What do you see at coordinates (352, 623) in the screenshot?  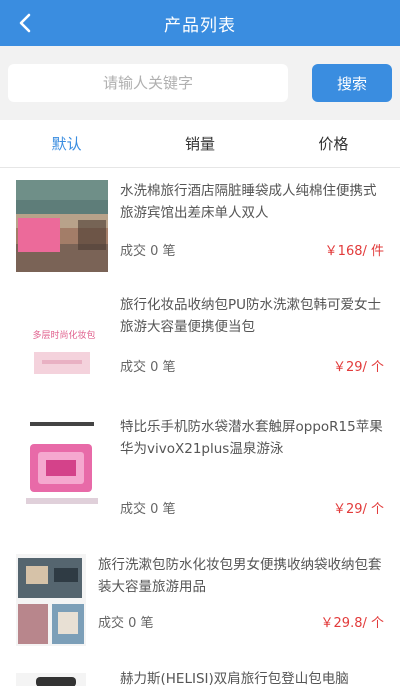 I see `product-price: ￥29.8/ 个` at bounding box center [352, 623].